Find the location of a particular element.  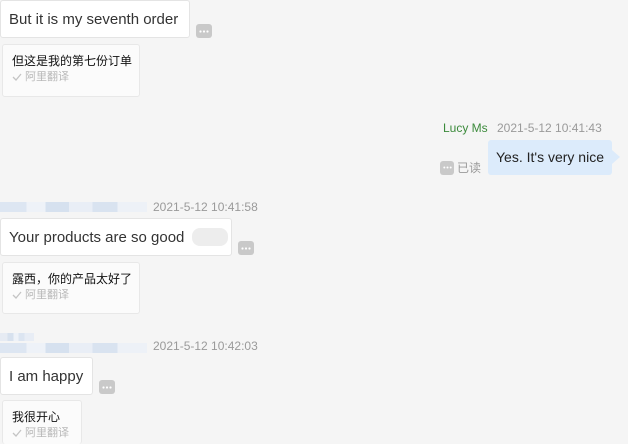

translation-card: 但这是我的第七份订单 阿里翻译 is located at coordinates (71, 70).